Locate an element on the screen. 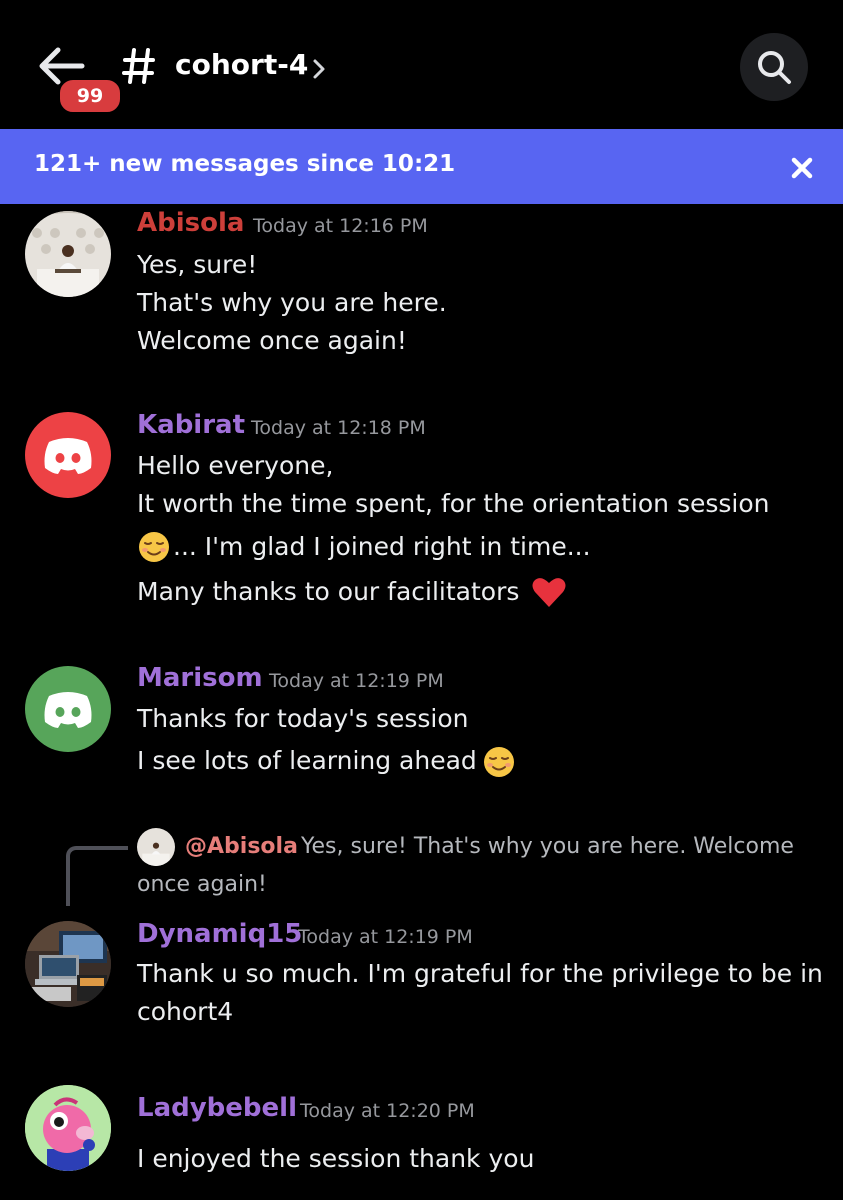 The image size is (843, 1200). unread-badge: 99 is located at coordinates (90, 96).